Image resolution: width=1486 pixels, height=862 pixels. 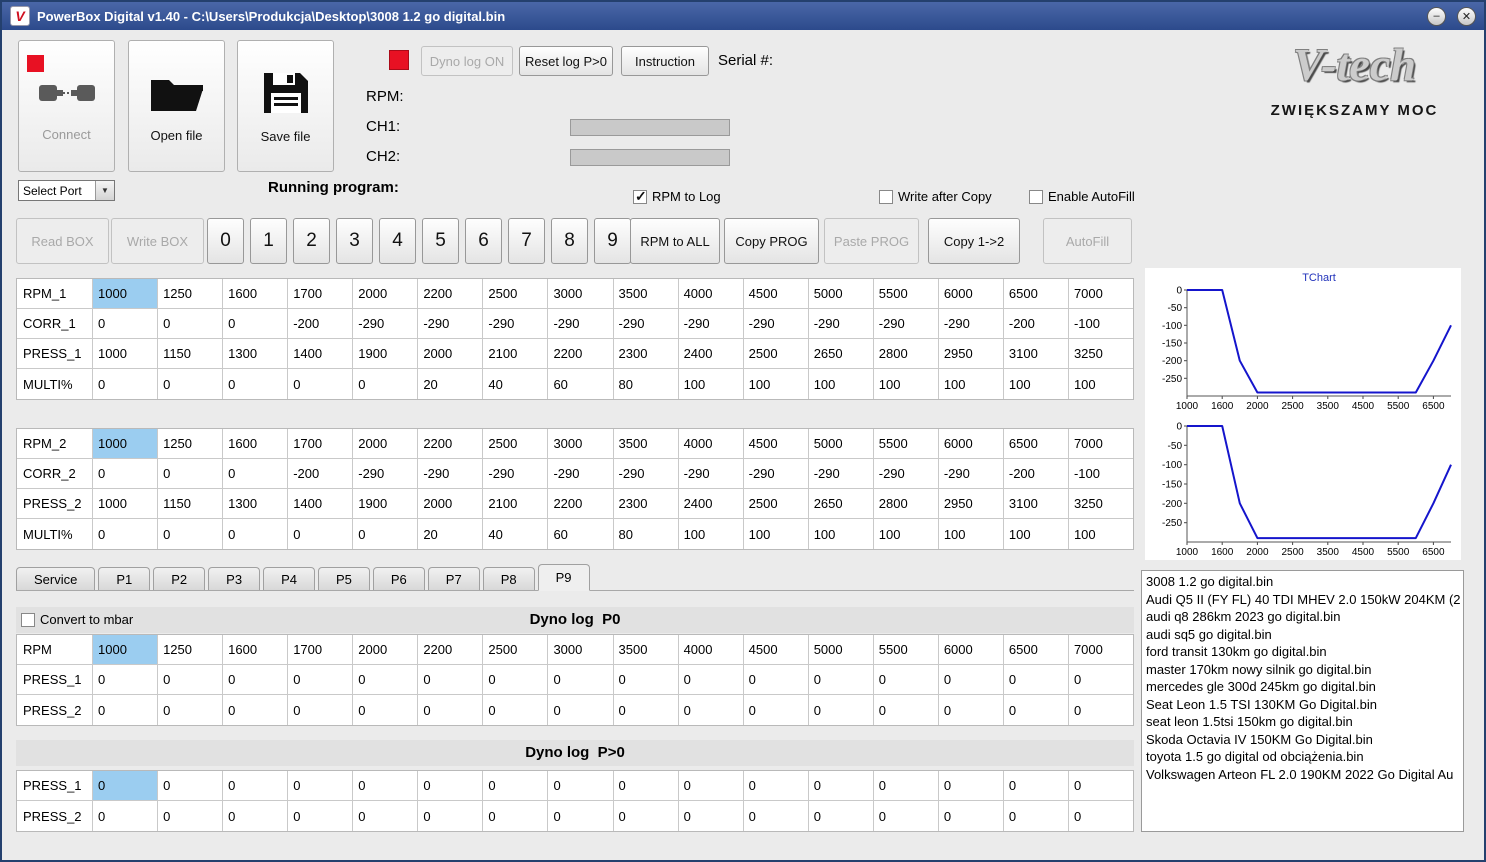 I want to click on program-button-3: 3, so click(x=354, y=241).